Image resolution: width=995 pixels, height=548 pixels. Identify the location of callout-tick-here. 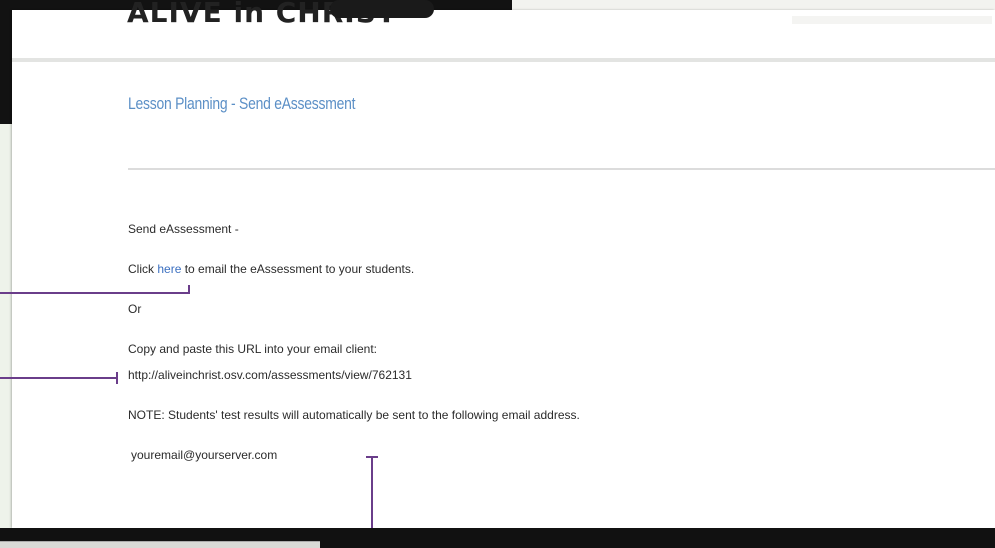
(189, 289).